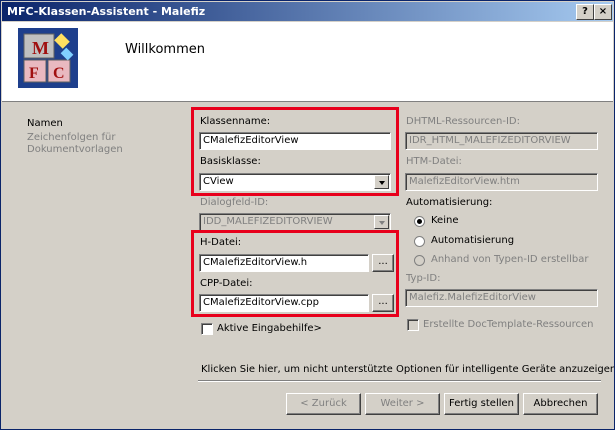 The image size is (615, 430). I want to click on close-button: ×, so click(603, 12).